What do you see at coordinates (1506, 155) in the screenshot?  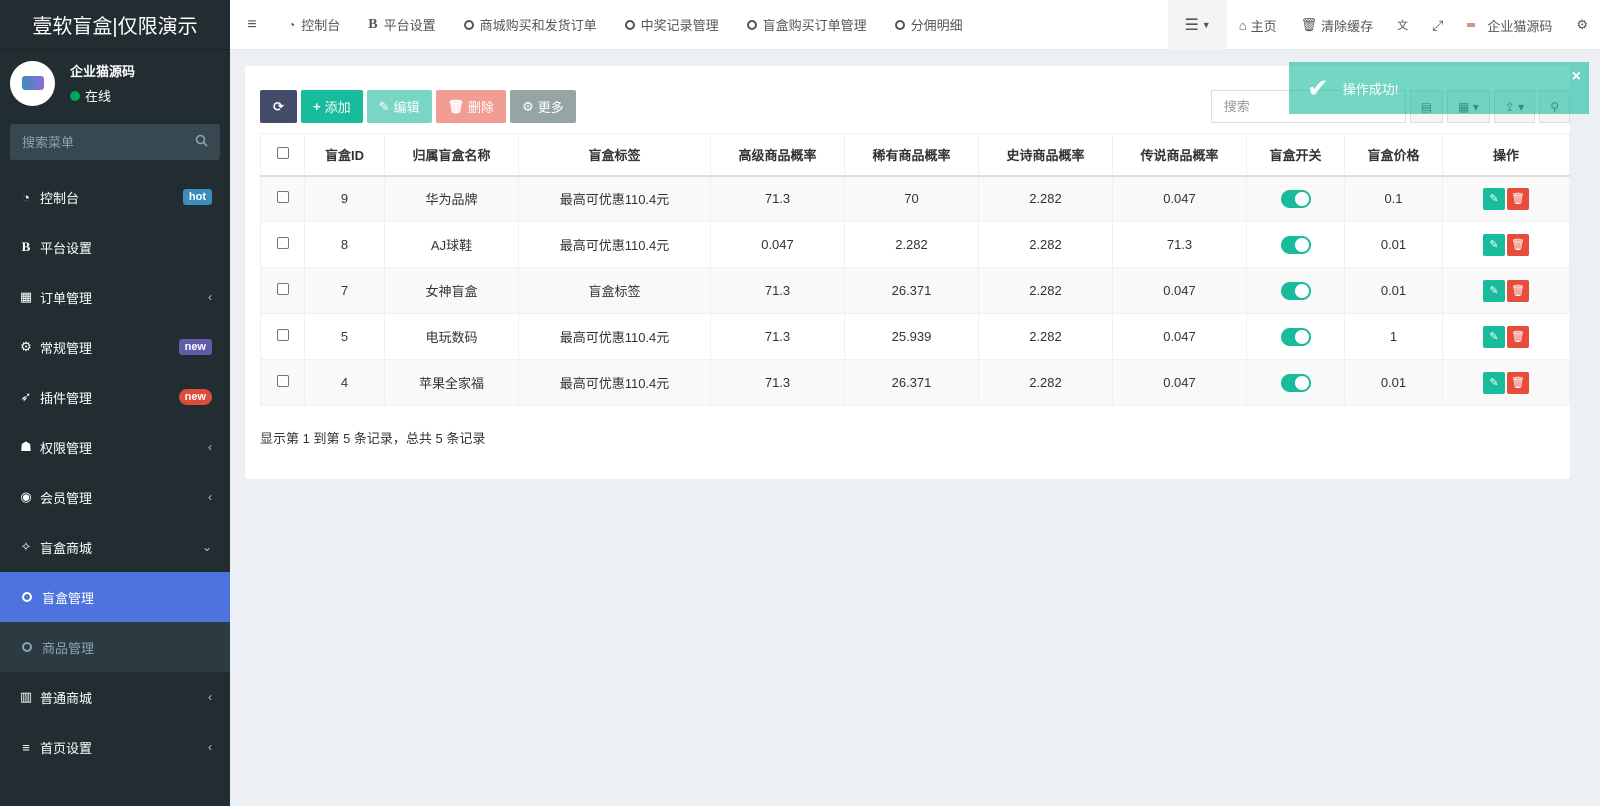 I see `col-header: 操作` at bounding box center [1506, 155].